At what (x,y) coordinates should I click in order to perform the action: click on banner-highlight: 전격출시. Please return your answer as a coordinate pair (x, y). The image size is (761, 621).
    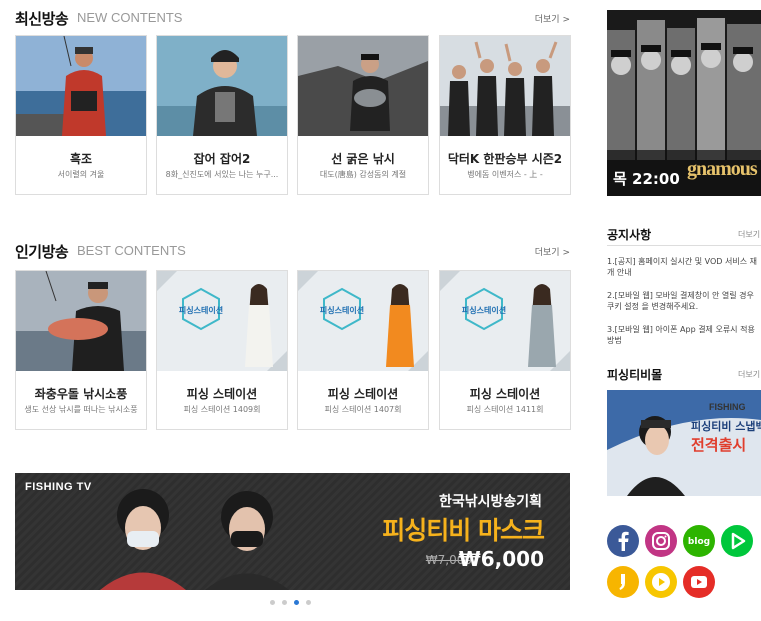
    Looking at the image, I should click on (719, 445).